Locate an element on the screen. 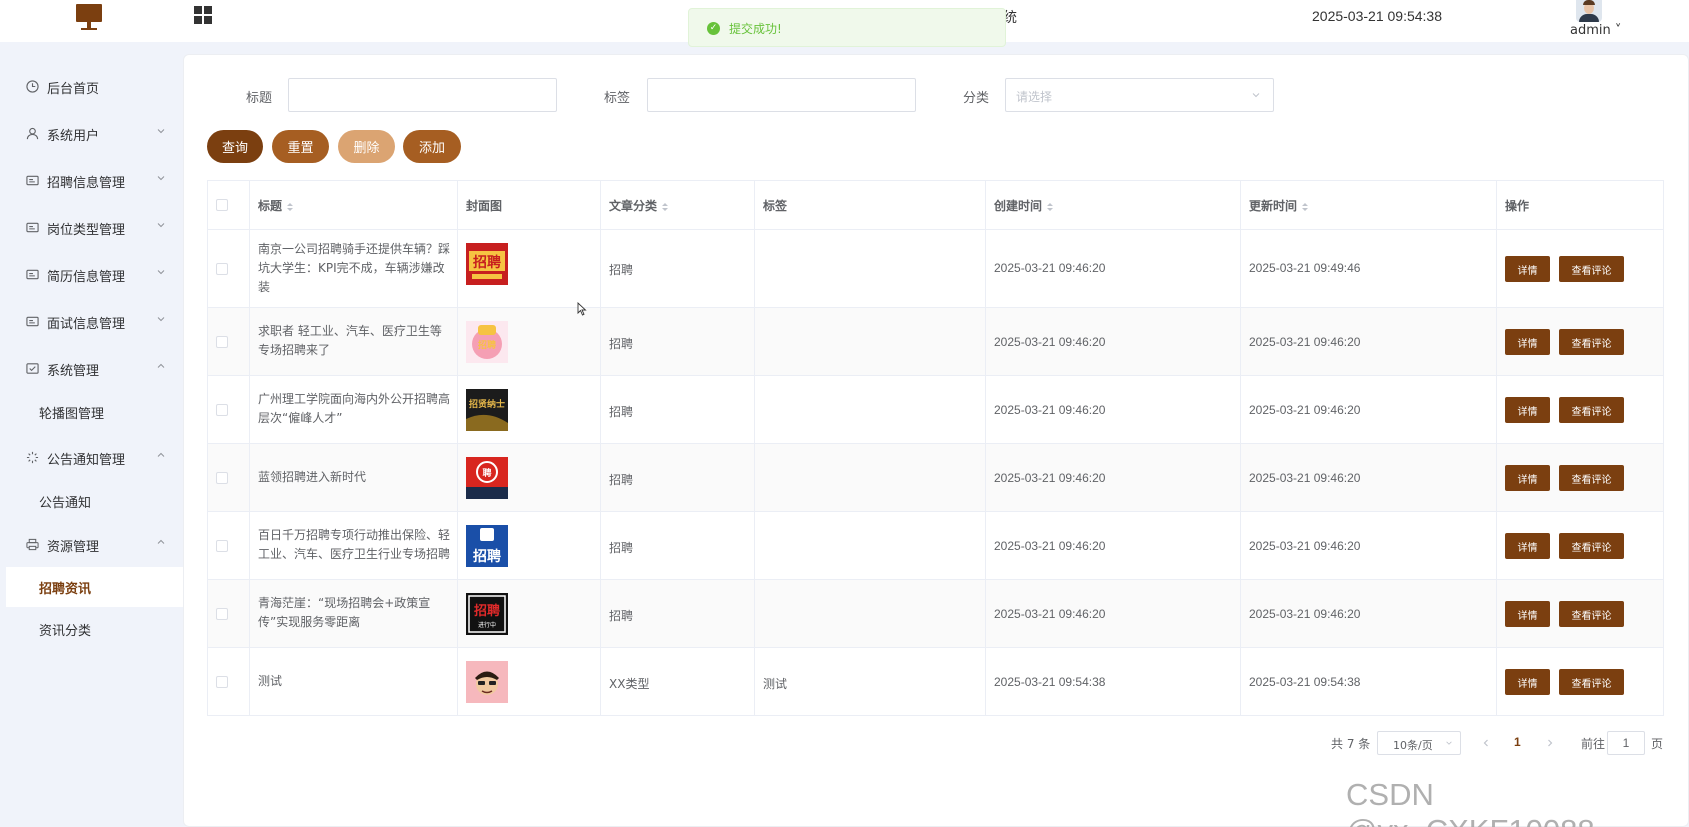 The image size is (1689, 827). user-avatar is located at coordinates (1589, 11).